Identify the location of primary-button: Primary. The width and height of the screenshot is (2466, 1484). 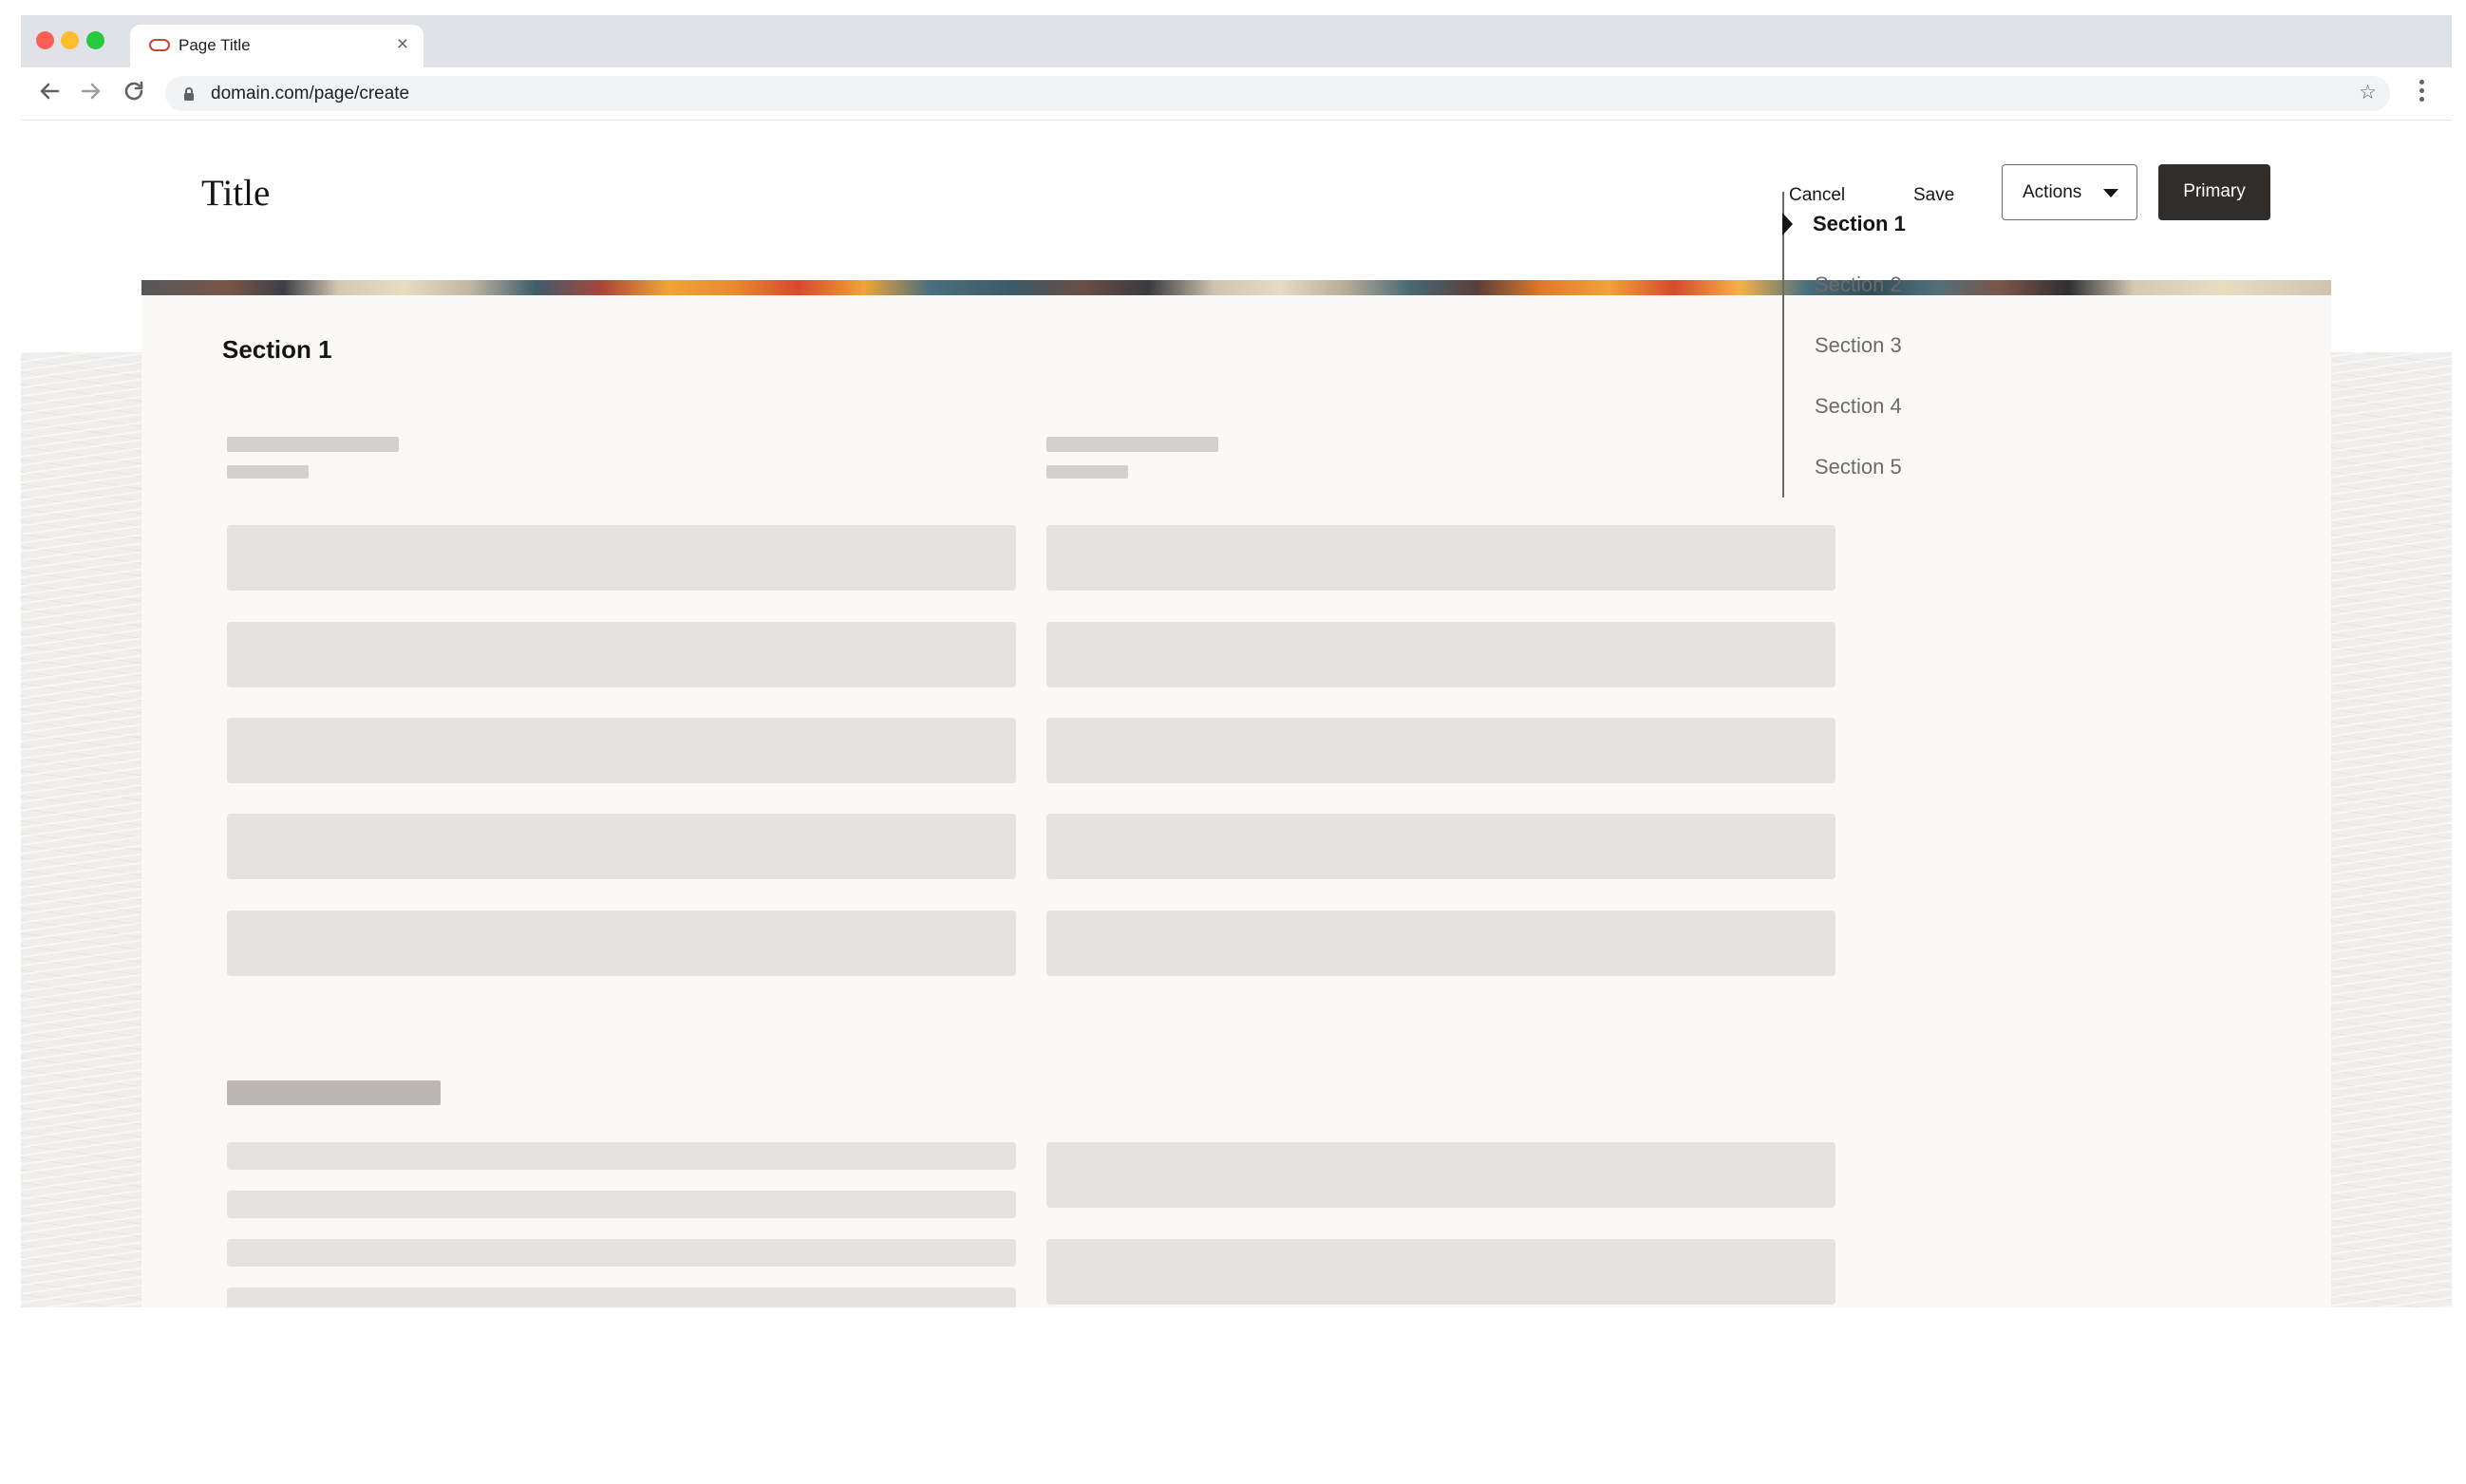
(2214, 192).